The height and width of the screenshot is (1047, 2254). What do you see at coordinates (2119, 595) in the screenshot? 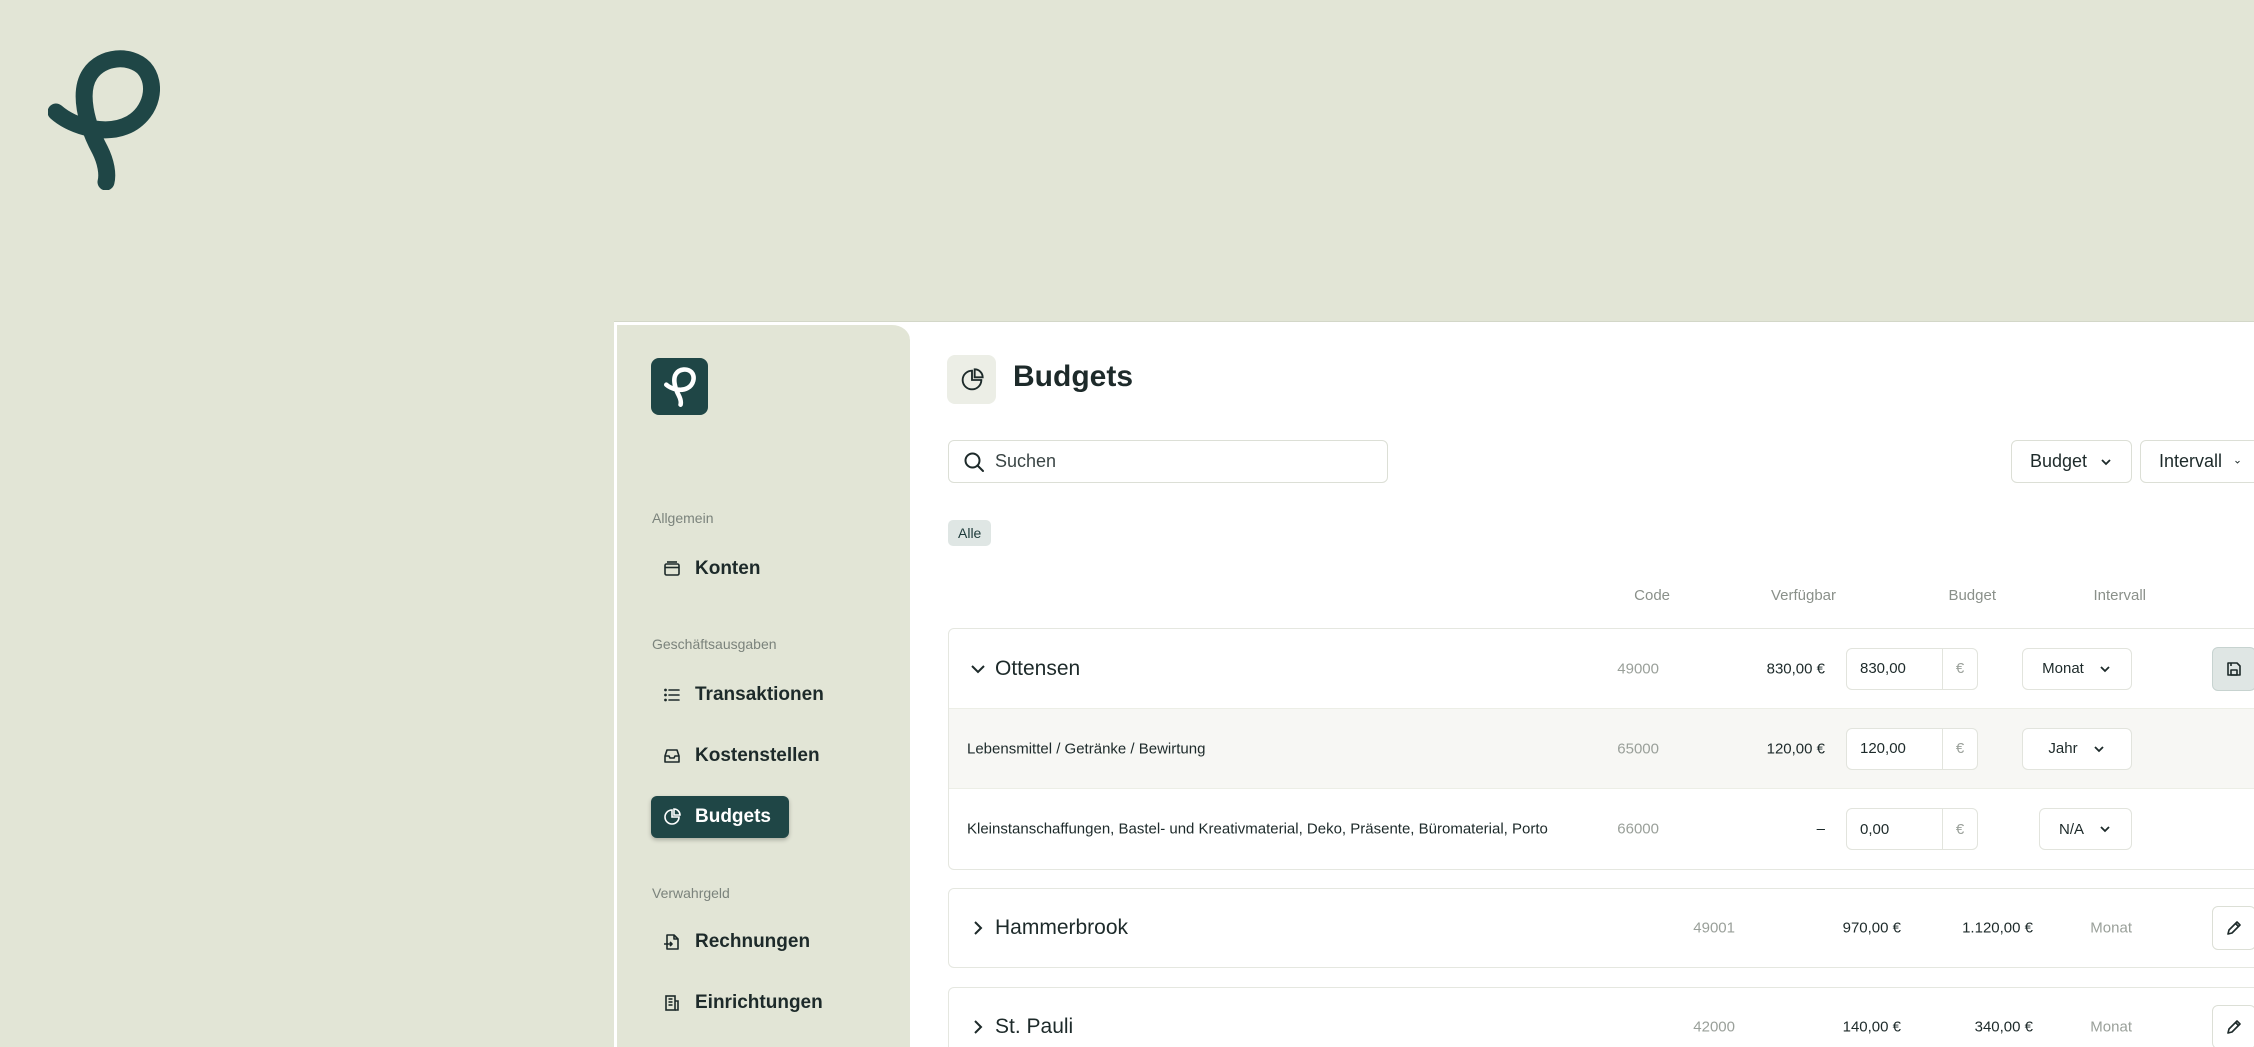
I see `column-header-interval: Intervall` at bounding box center [2119, 595].